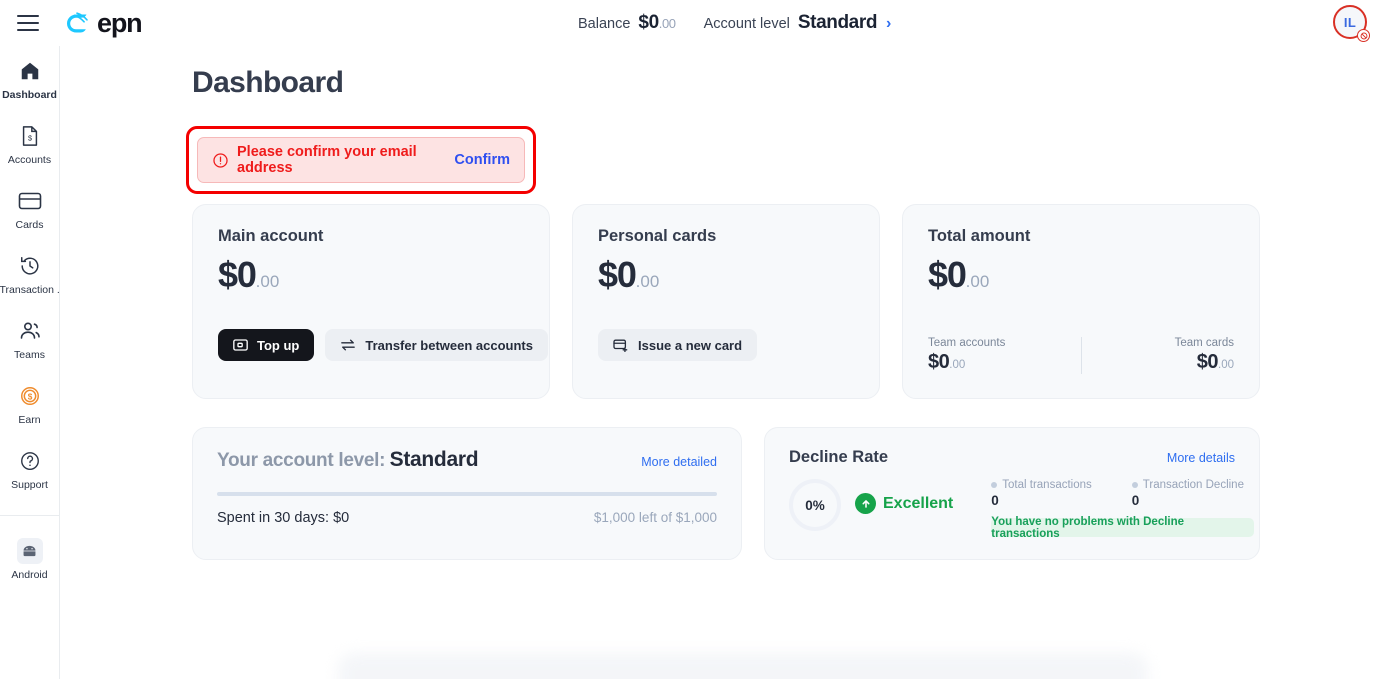 This screenshot has height=679, width=1385. I want to click on main-account-title: Main account, so click(271, 236).